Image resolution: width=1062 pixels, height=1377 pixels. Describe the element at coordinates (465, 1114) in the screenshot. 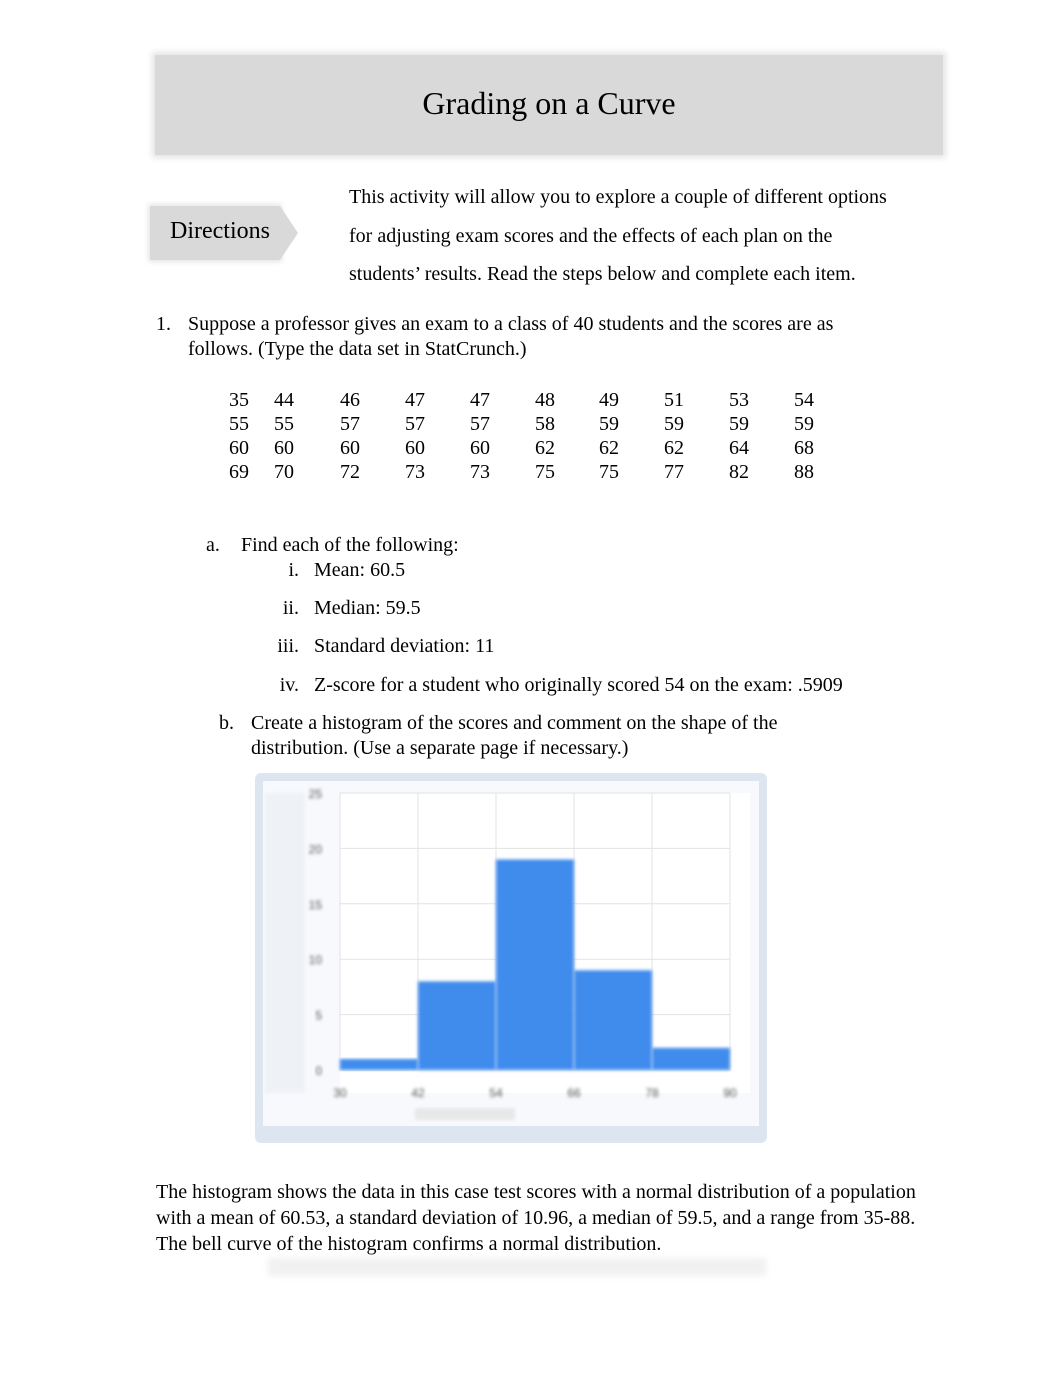

I see `x-axis-title-blur` at that location.